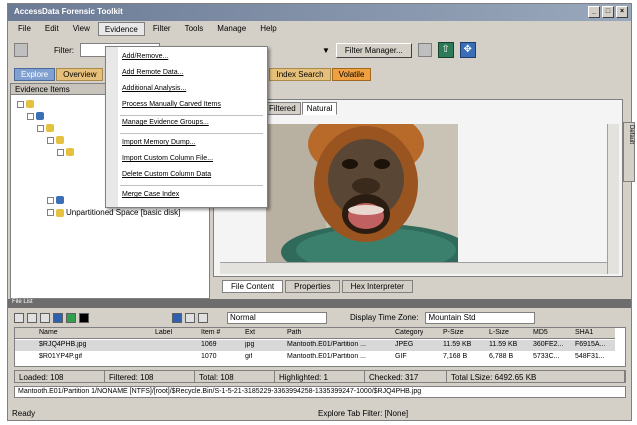  Describe the element at coordinates (413, 268) in the screenshot. I see `viewer-horizontal-scrollbar` at that location.